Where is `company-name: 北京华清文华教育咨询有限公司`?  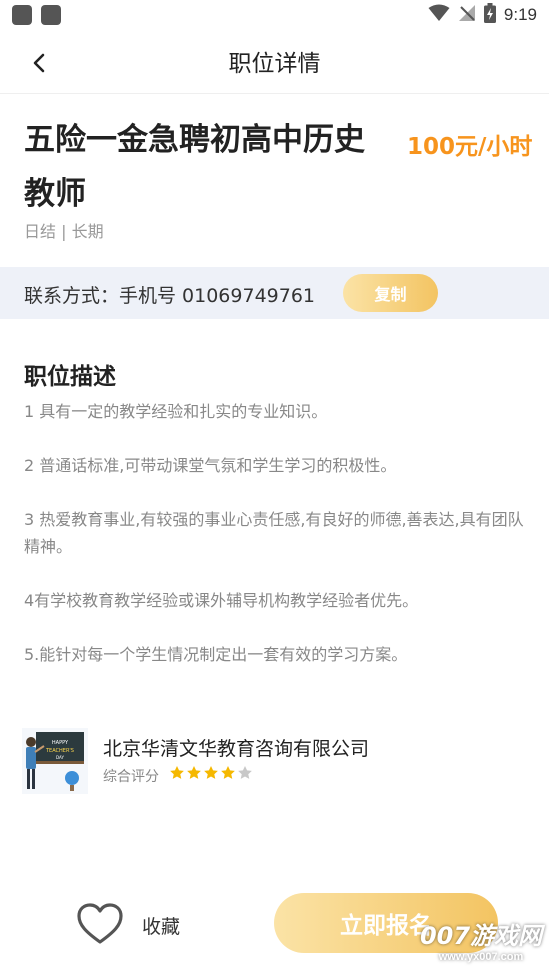
company-name: 北京华清文华教育咨询有限公司 is located at coordinates (236, 749).